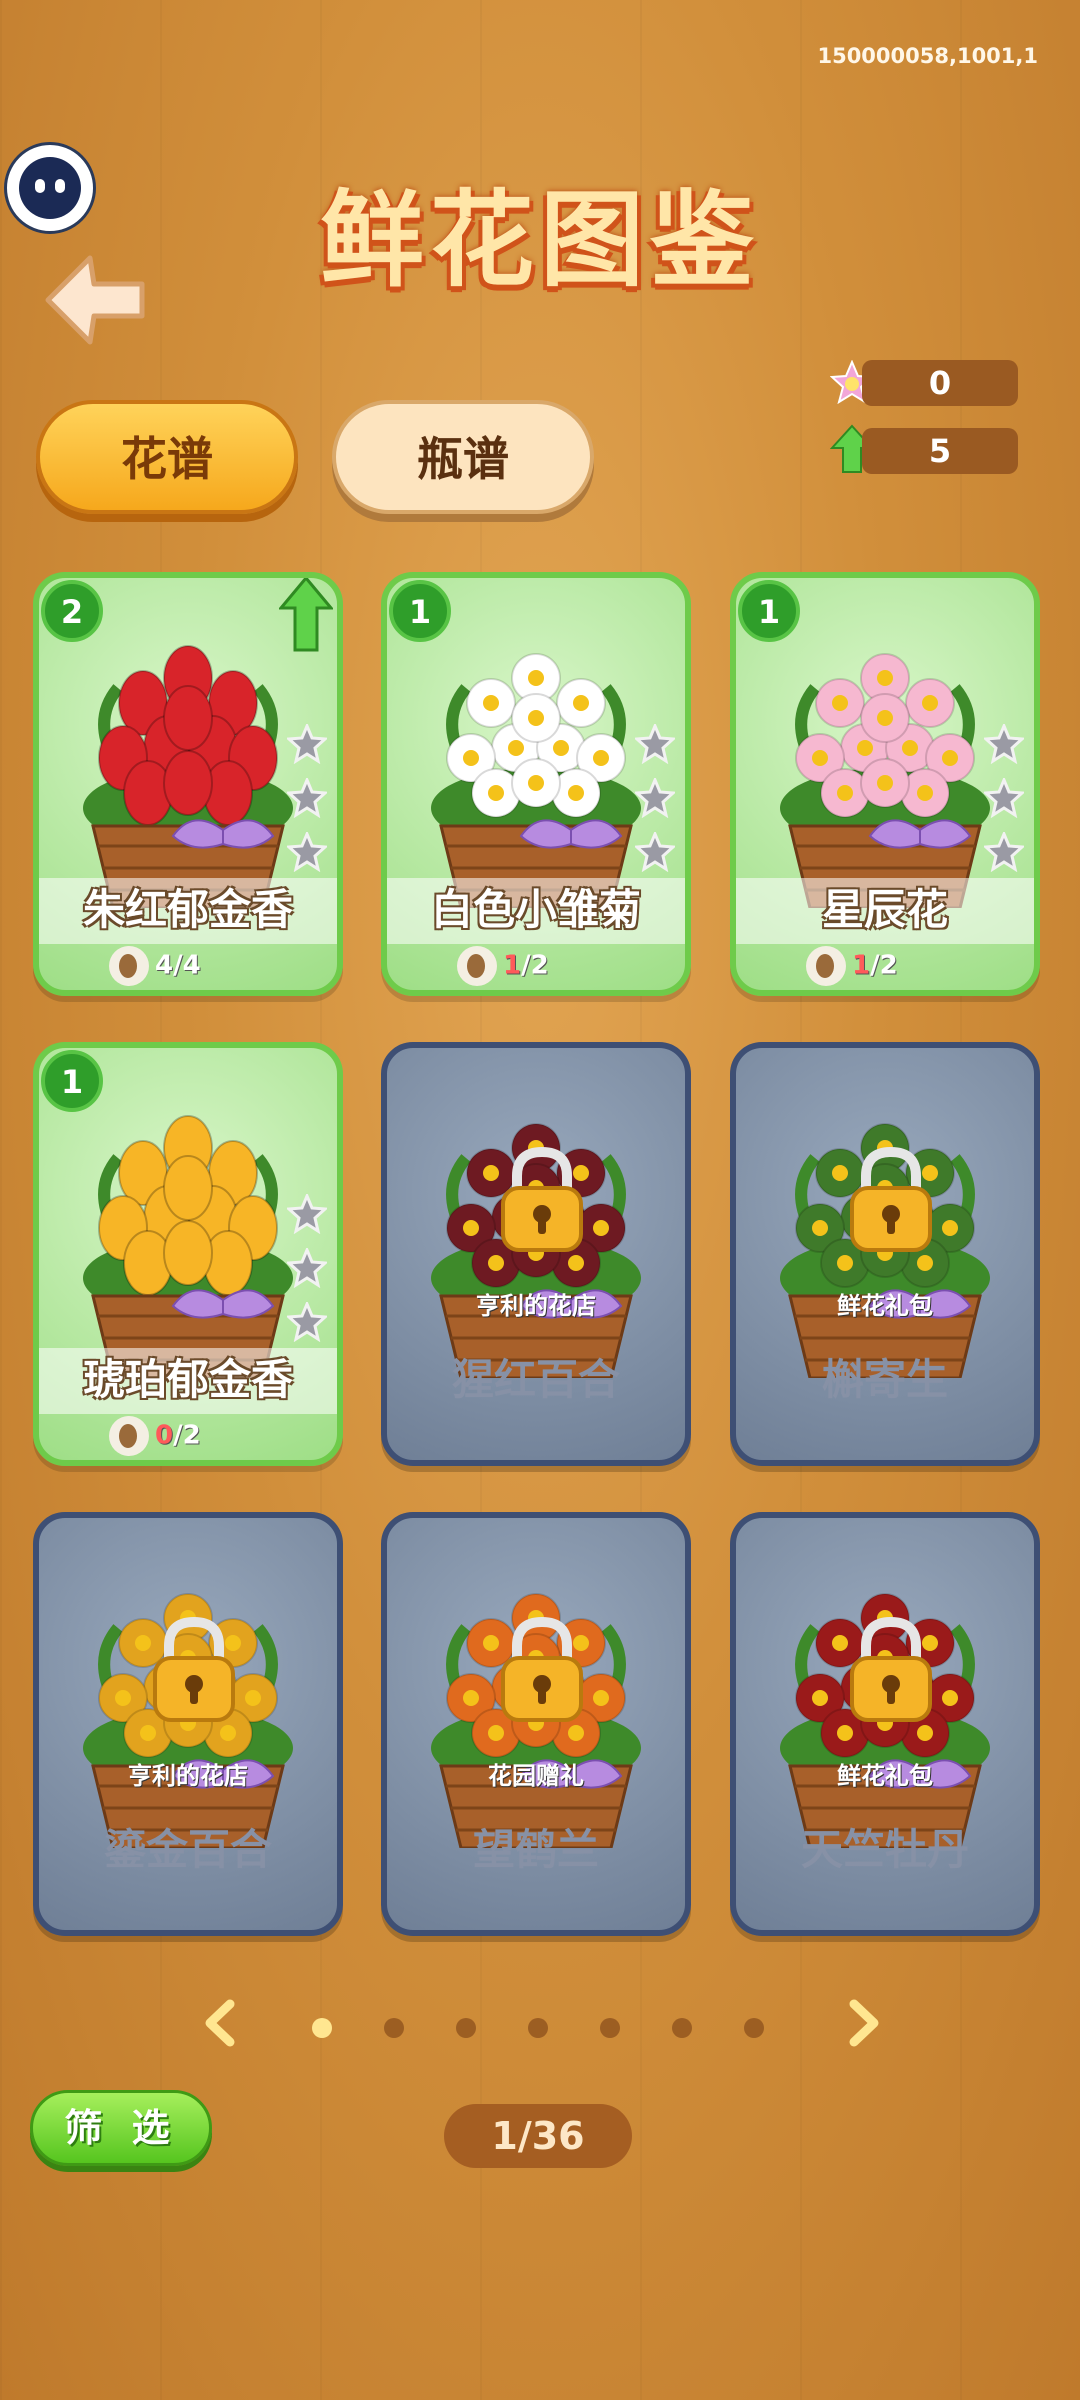 This screenshot has width=1080, height=2400. I want to click on seed-progress: 4/4, so click(155, 966).